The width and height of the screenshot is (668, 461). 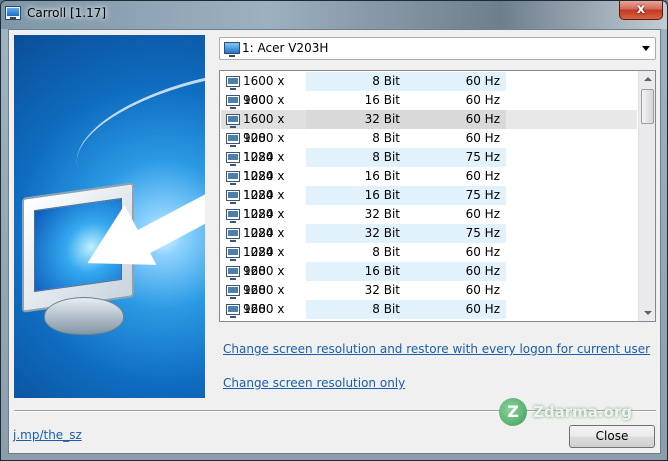 I want to click on watermark-logo-icon: Z, so click(x=513, y=412).